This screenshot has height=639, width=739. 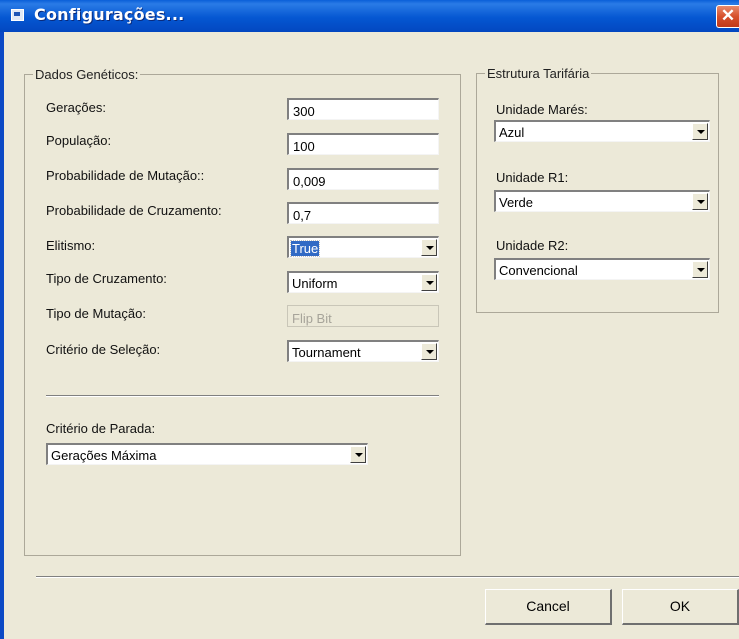 What do you see at coordinates (363, 144) in the screenshot?
I see `population-input: 100` at bounding box center [363, 144].